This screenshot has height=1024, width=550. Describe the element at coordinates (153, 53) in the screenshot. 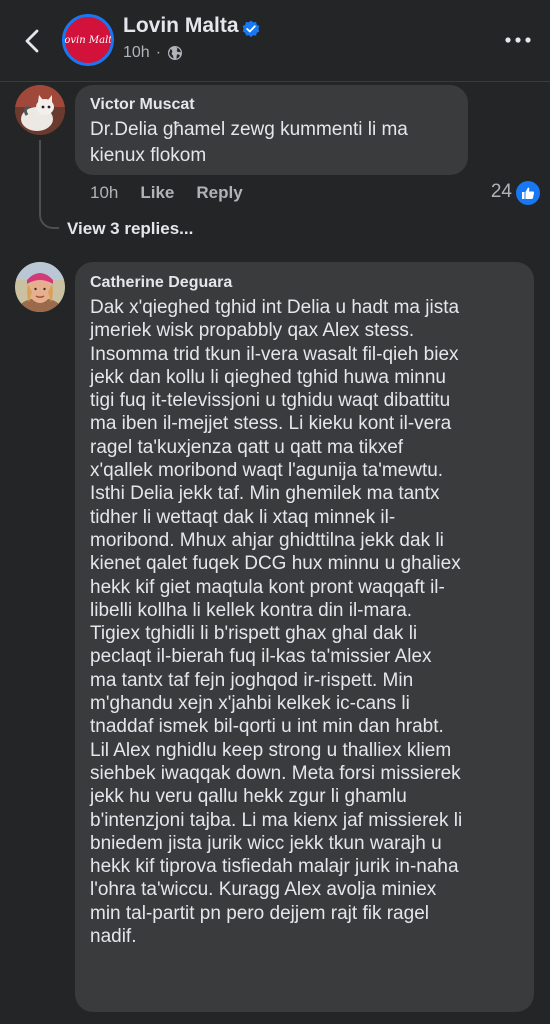

I see `post-meta: 10h ·` at that location.